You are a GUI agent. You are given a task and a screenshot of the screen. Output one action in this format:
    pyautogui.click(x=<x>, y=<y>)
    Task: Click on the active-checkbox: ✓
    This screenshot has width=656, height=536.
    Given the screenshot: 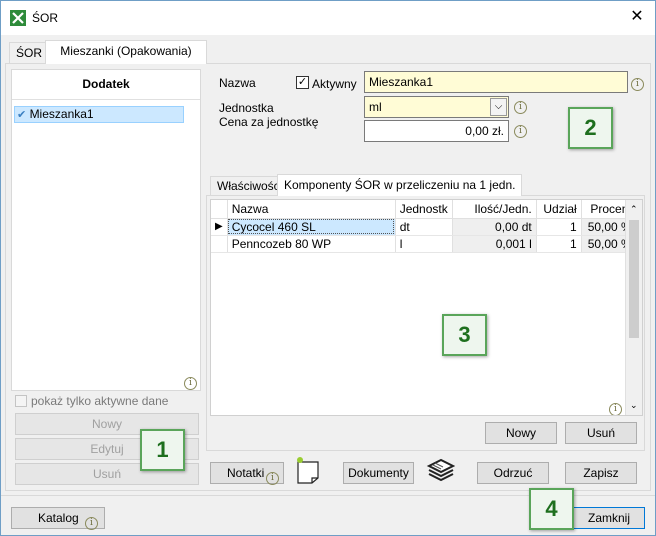 What is the action you would take?
    pyautogui.click(x=302, y=82)
    